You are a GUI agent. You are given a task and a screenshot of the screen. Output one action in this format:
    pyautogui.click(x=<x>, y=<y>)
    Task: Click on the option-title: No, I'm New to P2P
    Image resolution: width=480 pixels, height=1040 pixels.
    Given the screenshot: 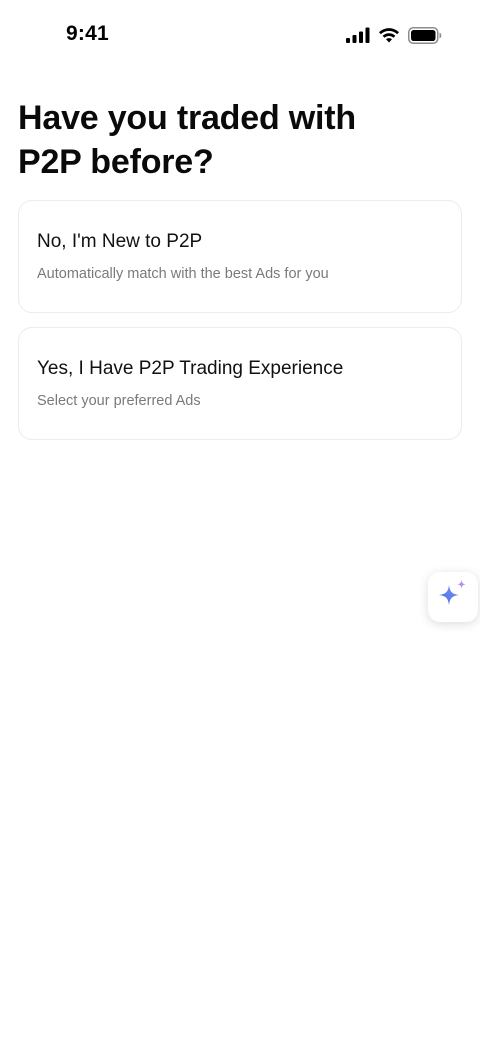 What is the action you would take?
    pyautogui.click(x=120, y=241)
    